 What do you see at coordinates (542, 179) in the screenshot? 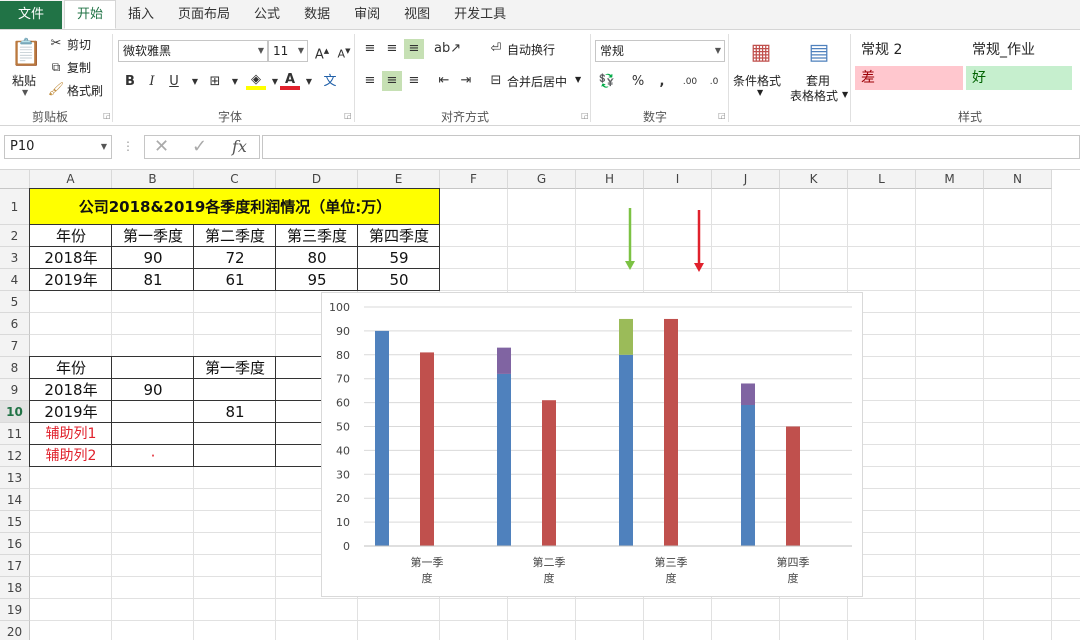
I see `column-header-g: G` at bounding box center [542, 179].